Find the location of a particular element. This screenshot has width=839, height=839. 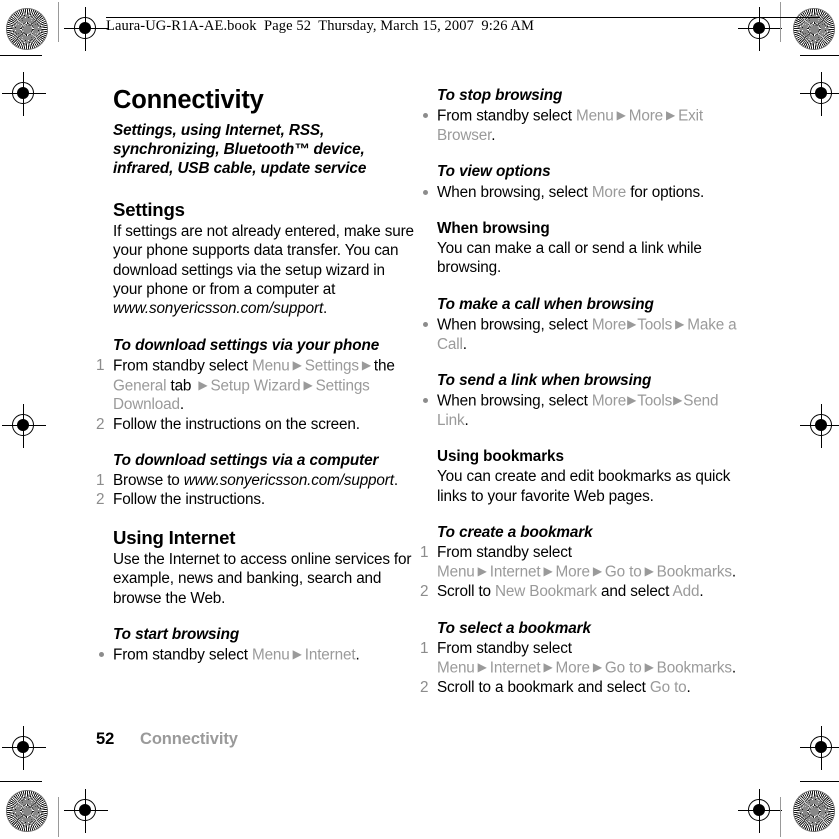

step-item: 2 Scroll to New Bookmark and select Add. is located at coordinates (579, 591).